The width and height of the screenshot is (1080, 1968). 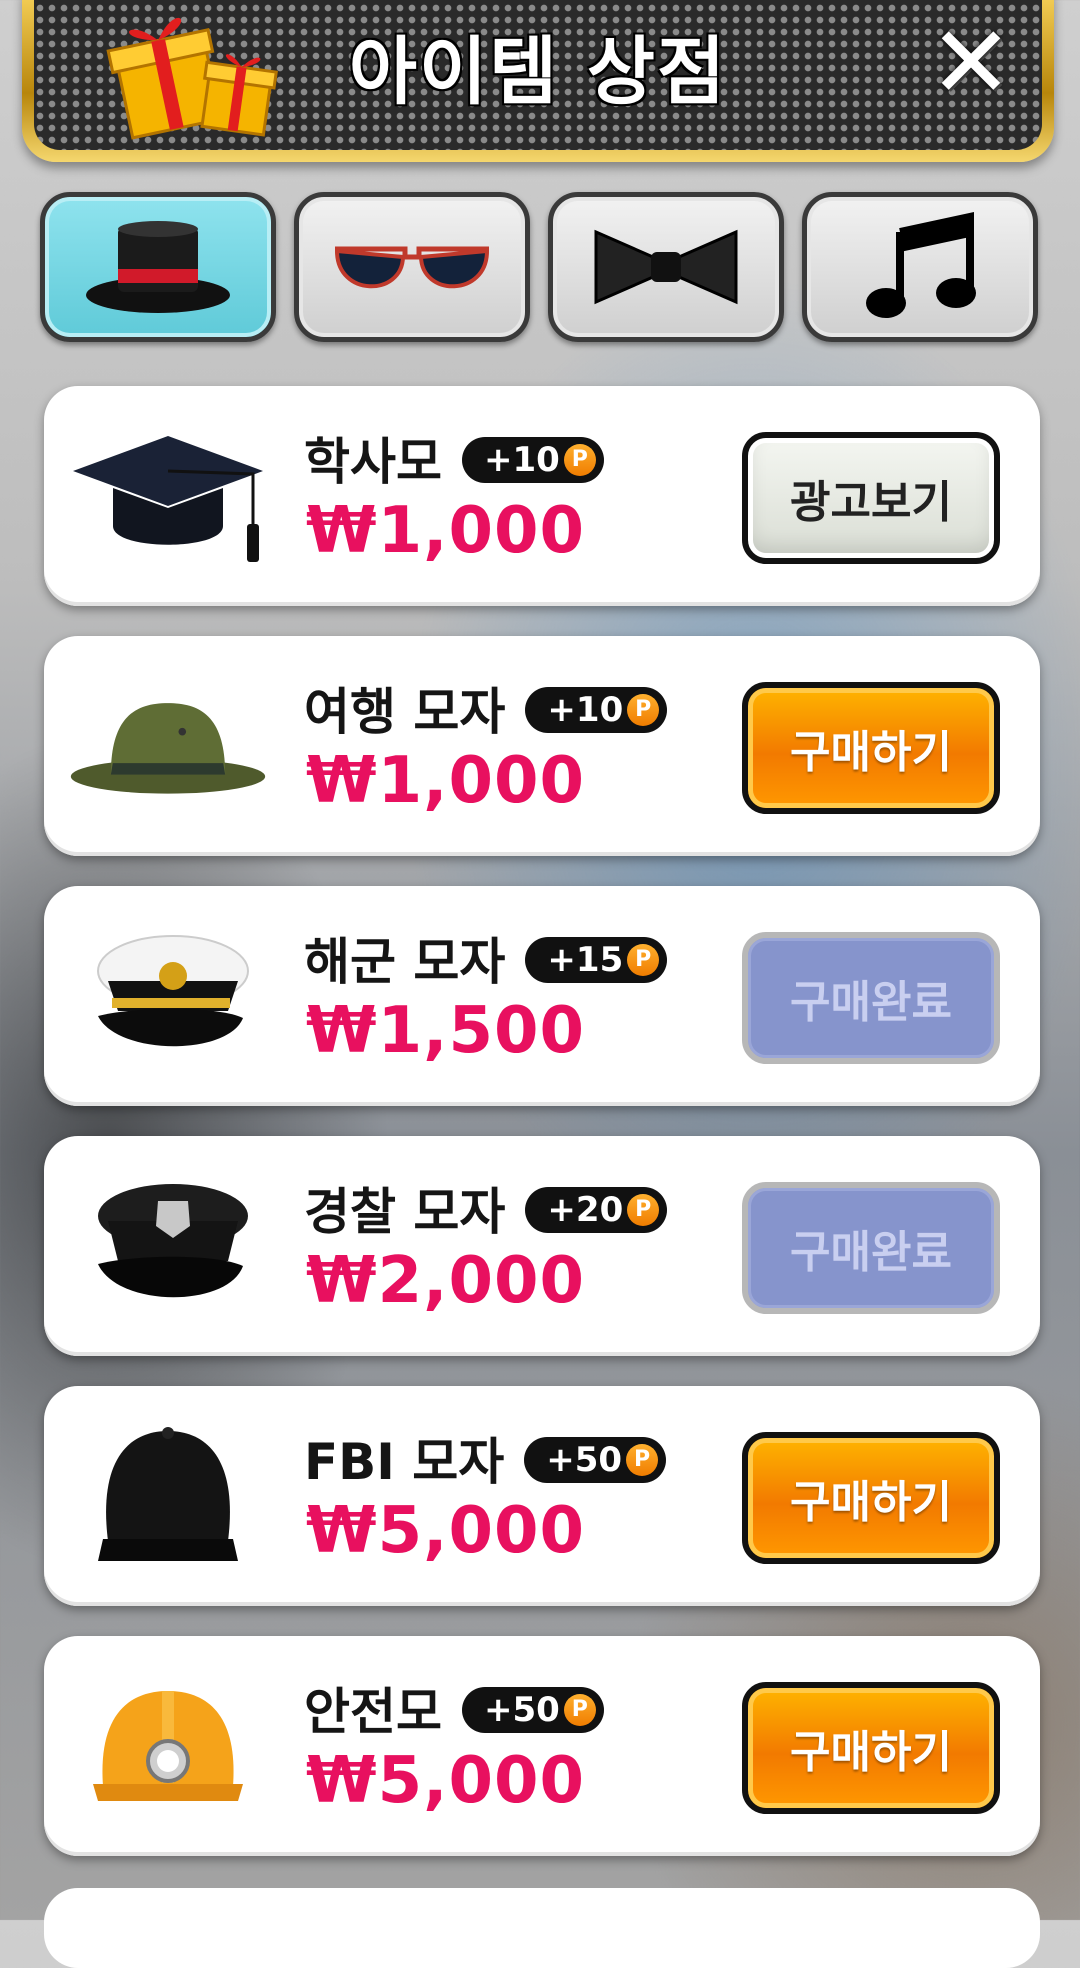 I want to click on points-badge: +20 P, so click(x=596, y=1209).